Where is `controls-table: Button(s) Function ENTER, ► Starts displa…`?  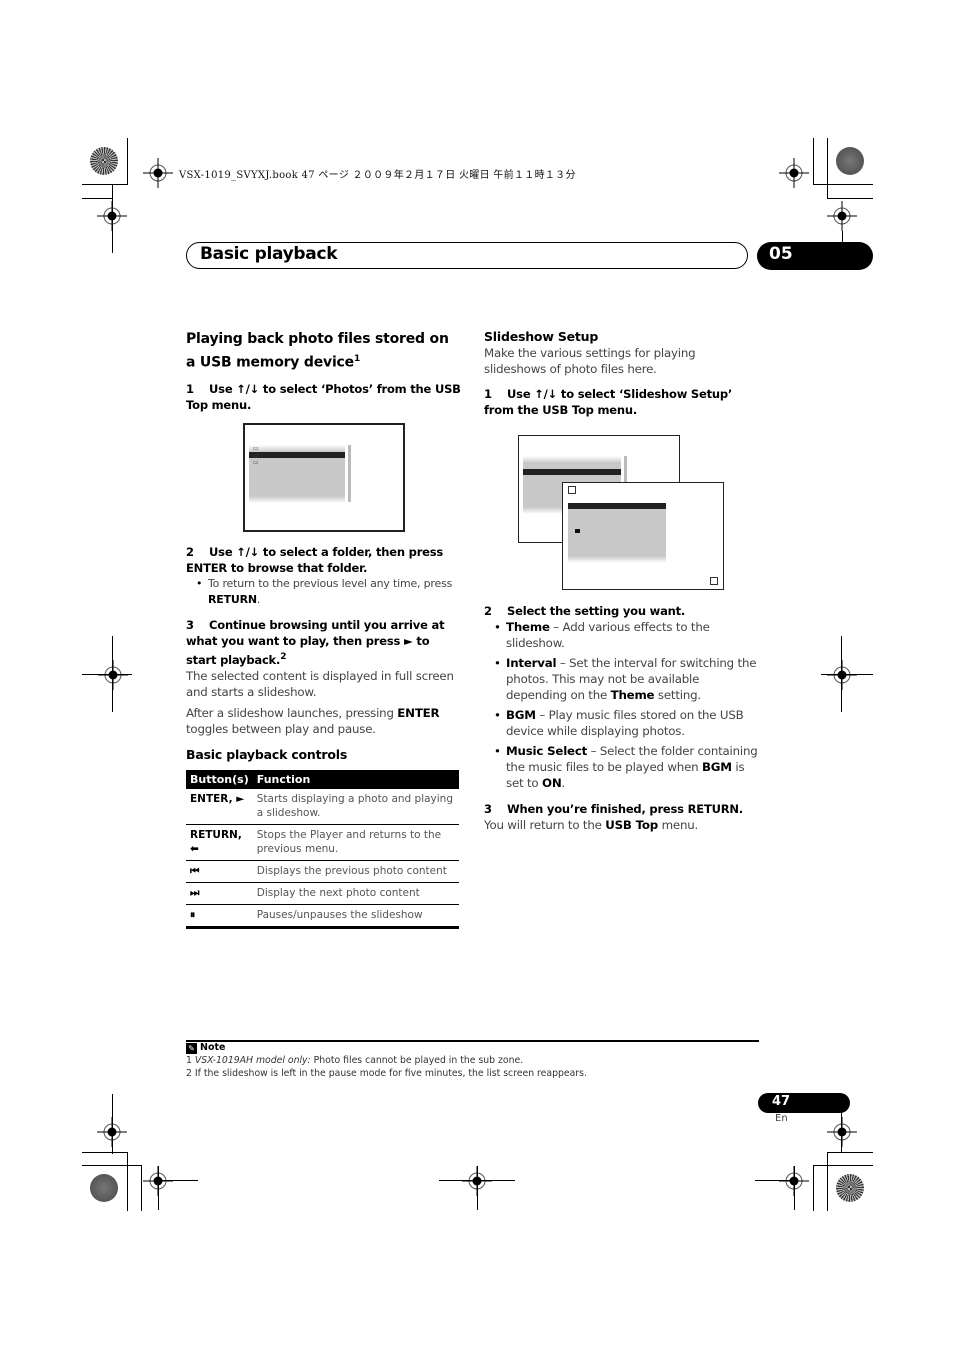
controls-table: Button(s) Function ENTER, ► Starts displa… is located at coordinates (322, 849).